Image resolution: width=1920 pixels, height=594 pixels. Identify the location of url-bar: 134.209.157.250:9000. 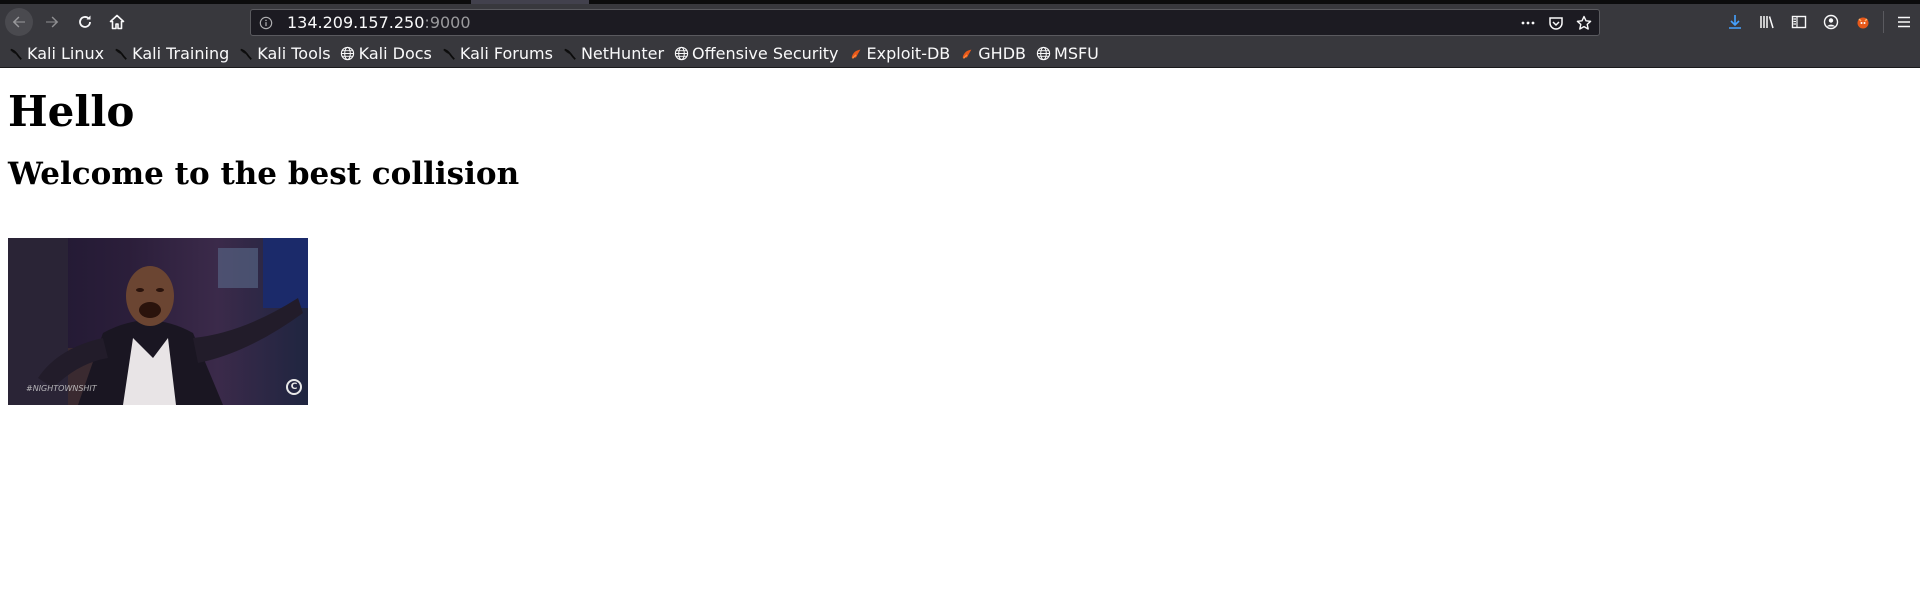
(925, 22).